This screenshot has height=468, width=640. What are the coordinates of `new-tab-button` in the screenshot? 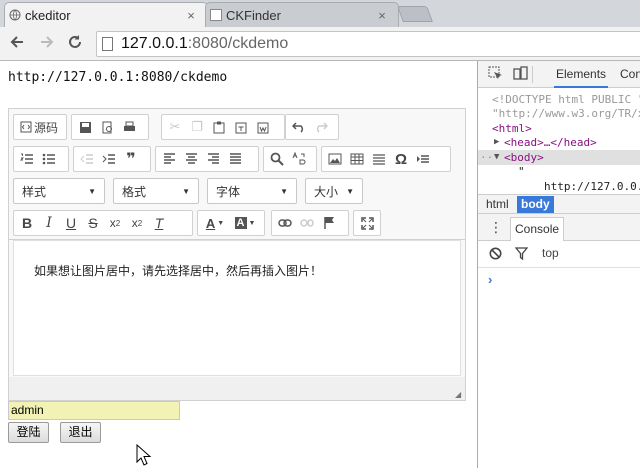 It's located at (415, 14).